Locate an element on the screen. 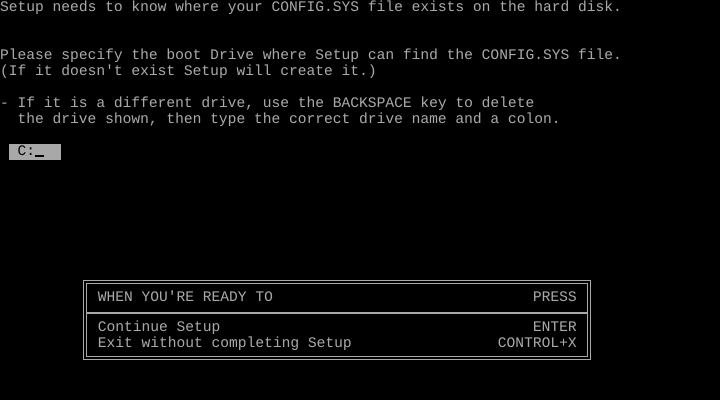 The image size is (720, 400). key-text: CONTROL+X is located at coordinates (537, 344).